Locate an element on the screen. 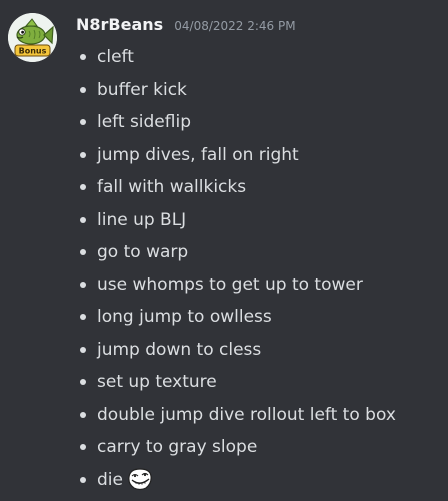  list-item: long jump to owlless is located at coordinates (237, 318).